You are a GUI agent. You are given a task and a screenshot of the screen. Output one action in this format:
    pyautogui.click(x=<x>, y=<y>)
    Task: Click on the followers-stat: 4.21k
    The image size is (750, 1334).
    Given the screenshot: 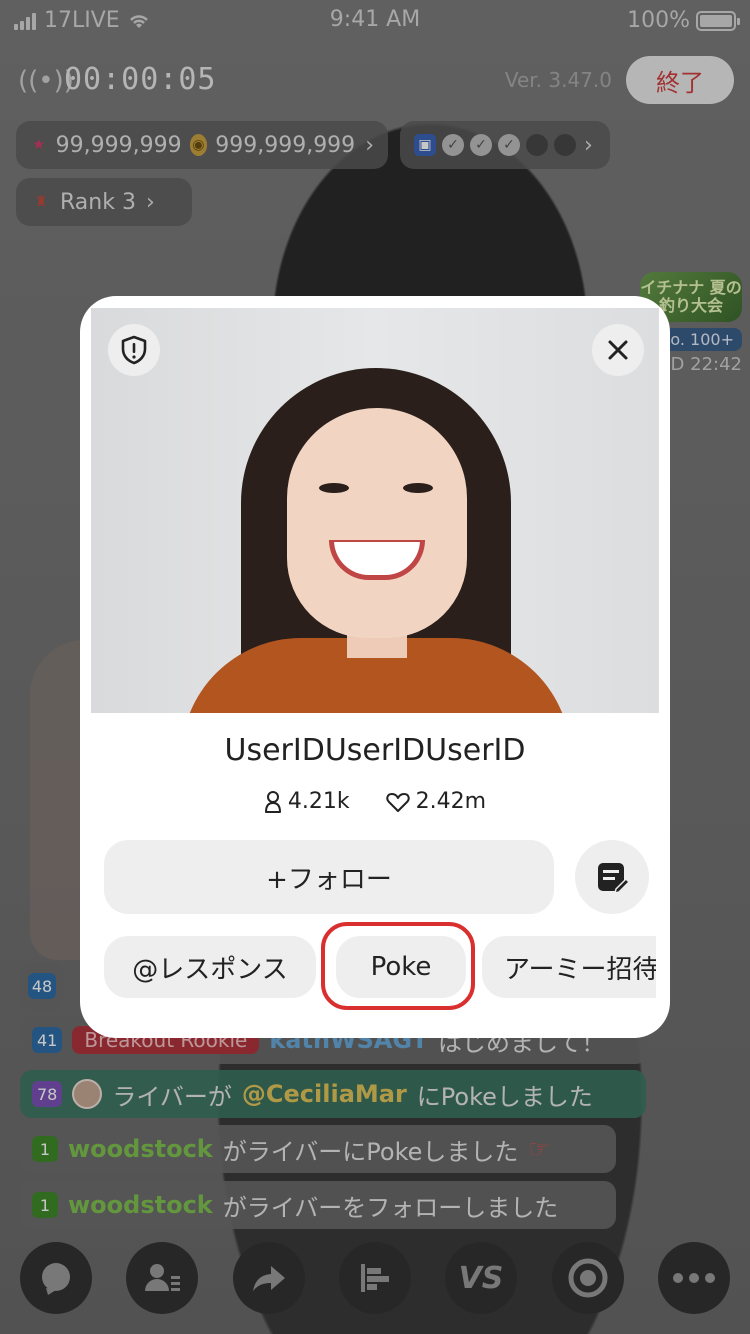 What is the action you would take?
    pyautogui.click(x=307, y=801)
    